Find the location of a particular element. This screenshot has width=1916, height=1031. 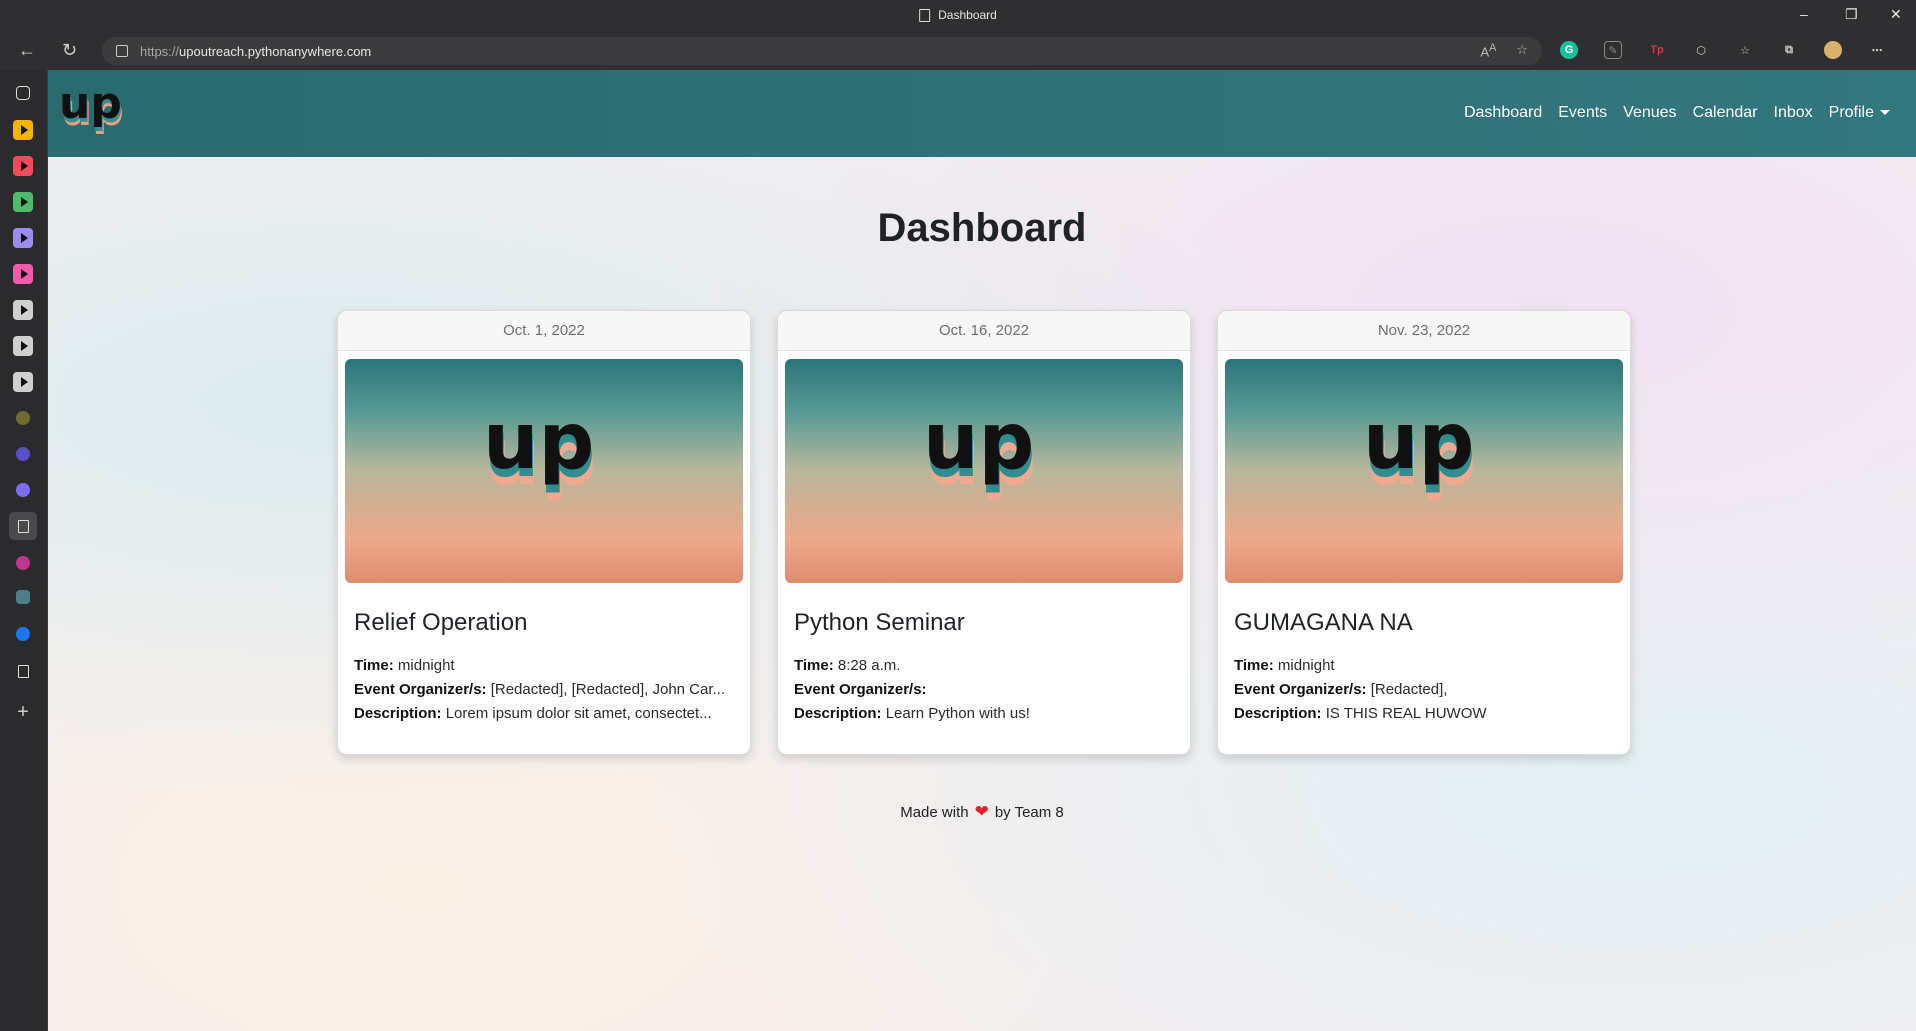

read-aloud-icon: AA is located at coordinates (1488, 50).